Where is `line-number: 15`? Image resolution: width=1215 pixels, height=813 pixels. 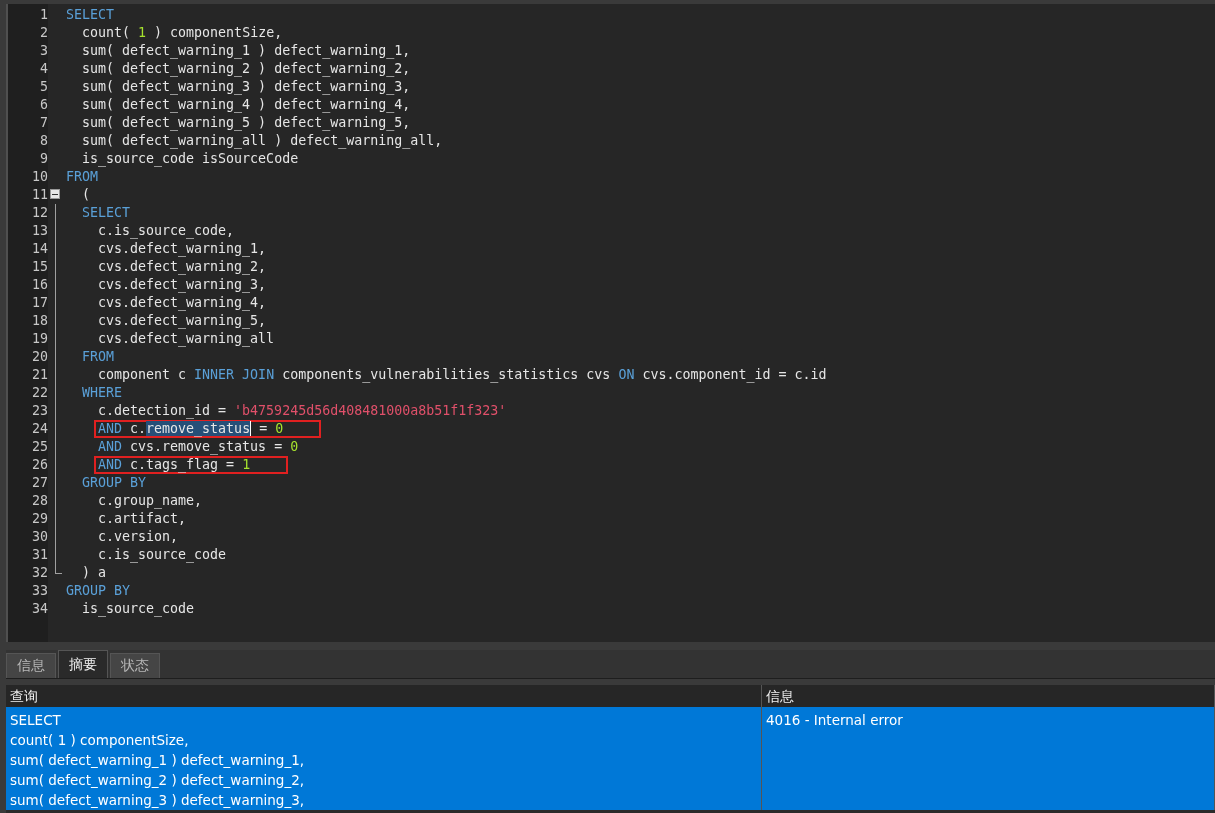
line-number: 15 is located at coordinates (39, 267).